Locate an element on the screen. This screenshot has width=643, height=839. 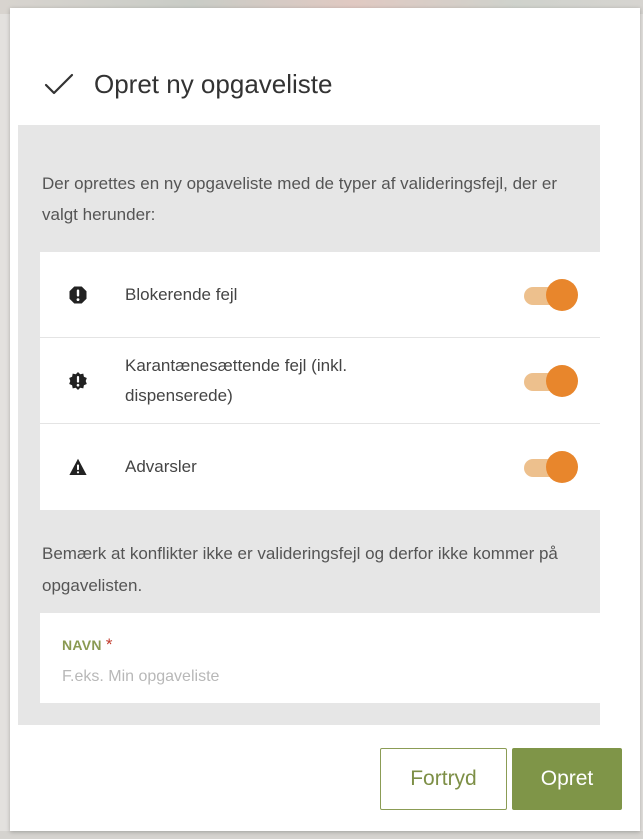
toggle-label-warnings: Advarsler is located at coordinates (161, 466).